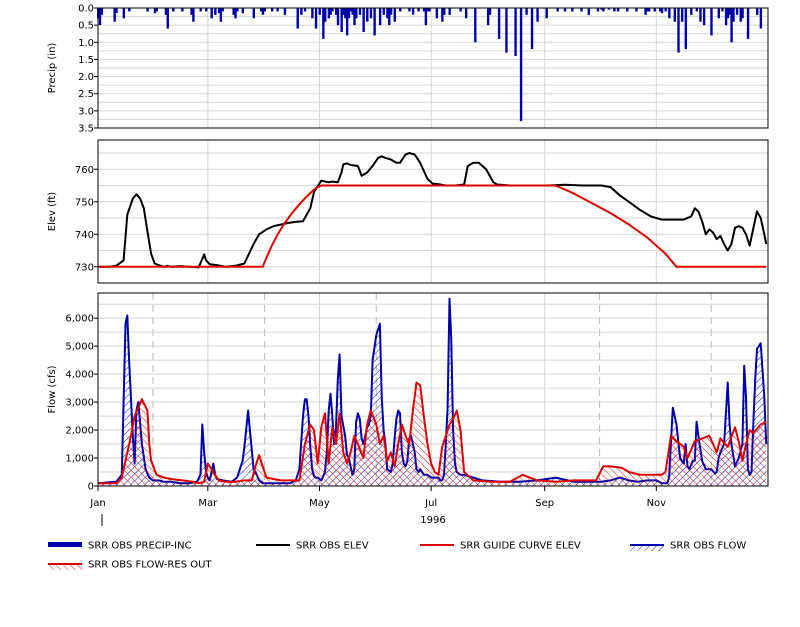  What do you see at coordinates (319, 503) in the screenshot?
I see `x-tick-label: May` at bounding box center [319, 503].